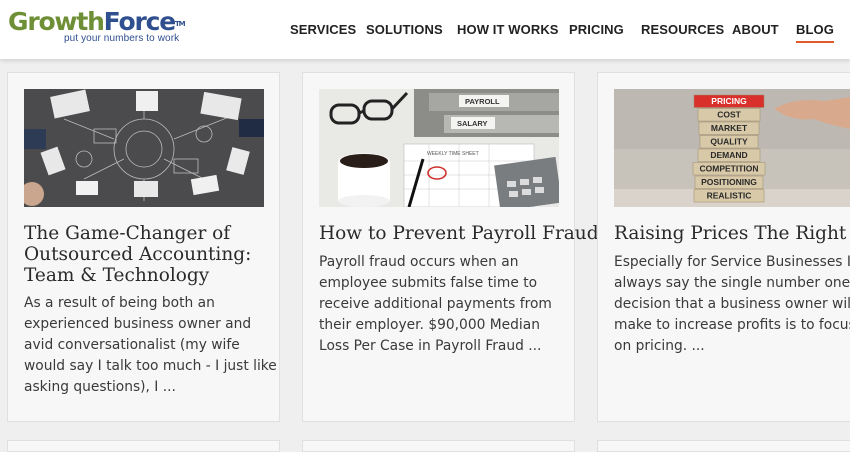 Image resolution: width=850 pixels, height=452 pixels. I want to click on nav-solutions: SOLUTIONS, so click(404, 29).